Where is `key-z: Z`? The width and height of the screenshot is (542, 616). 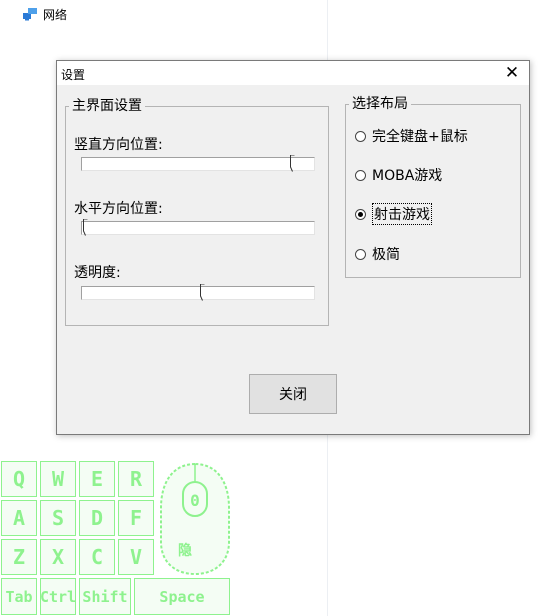 key-z: Z is located at coordinates (19, 557).